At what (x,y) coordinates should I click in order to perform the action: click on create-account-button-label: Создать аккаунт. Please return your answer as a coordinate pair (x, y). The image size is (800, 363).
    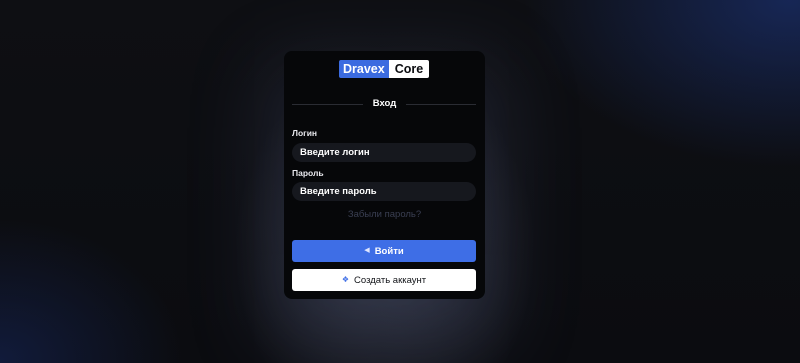
    Looking at the image, I should click on (390, 280).